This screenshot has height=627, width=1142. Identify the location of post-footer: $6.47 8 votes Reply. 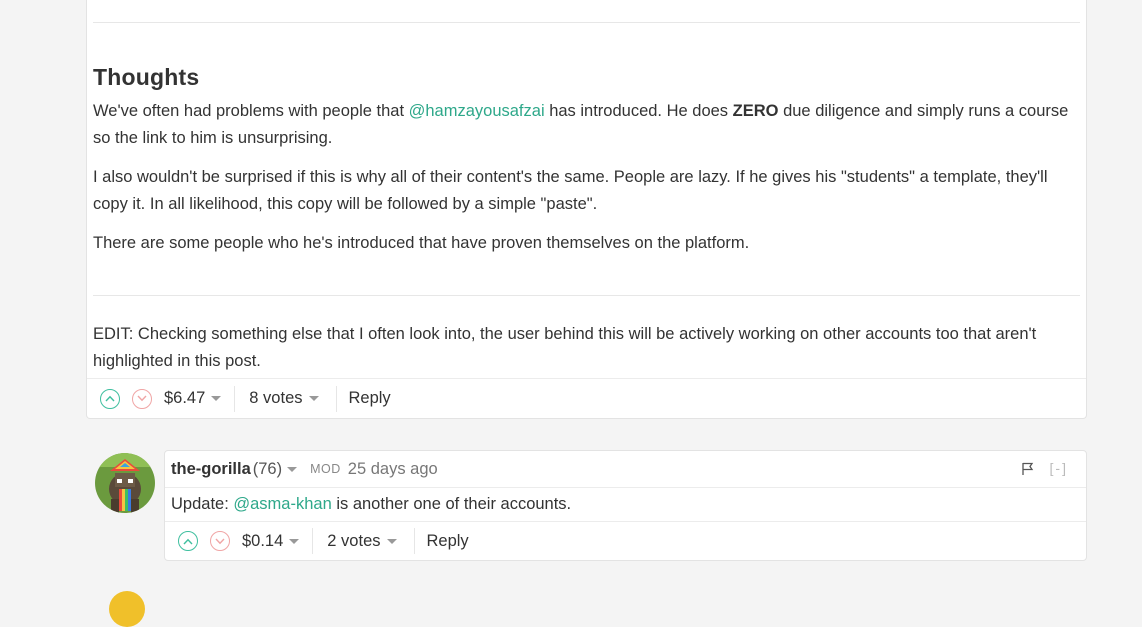
(586, 398).